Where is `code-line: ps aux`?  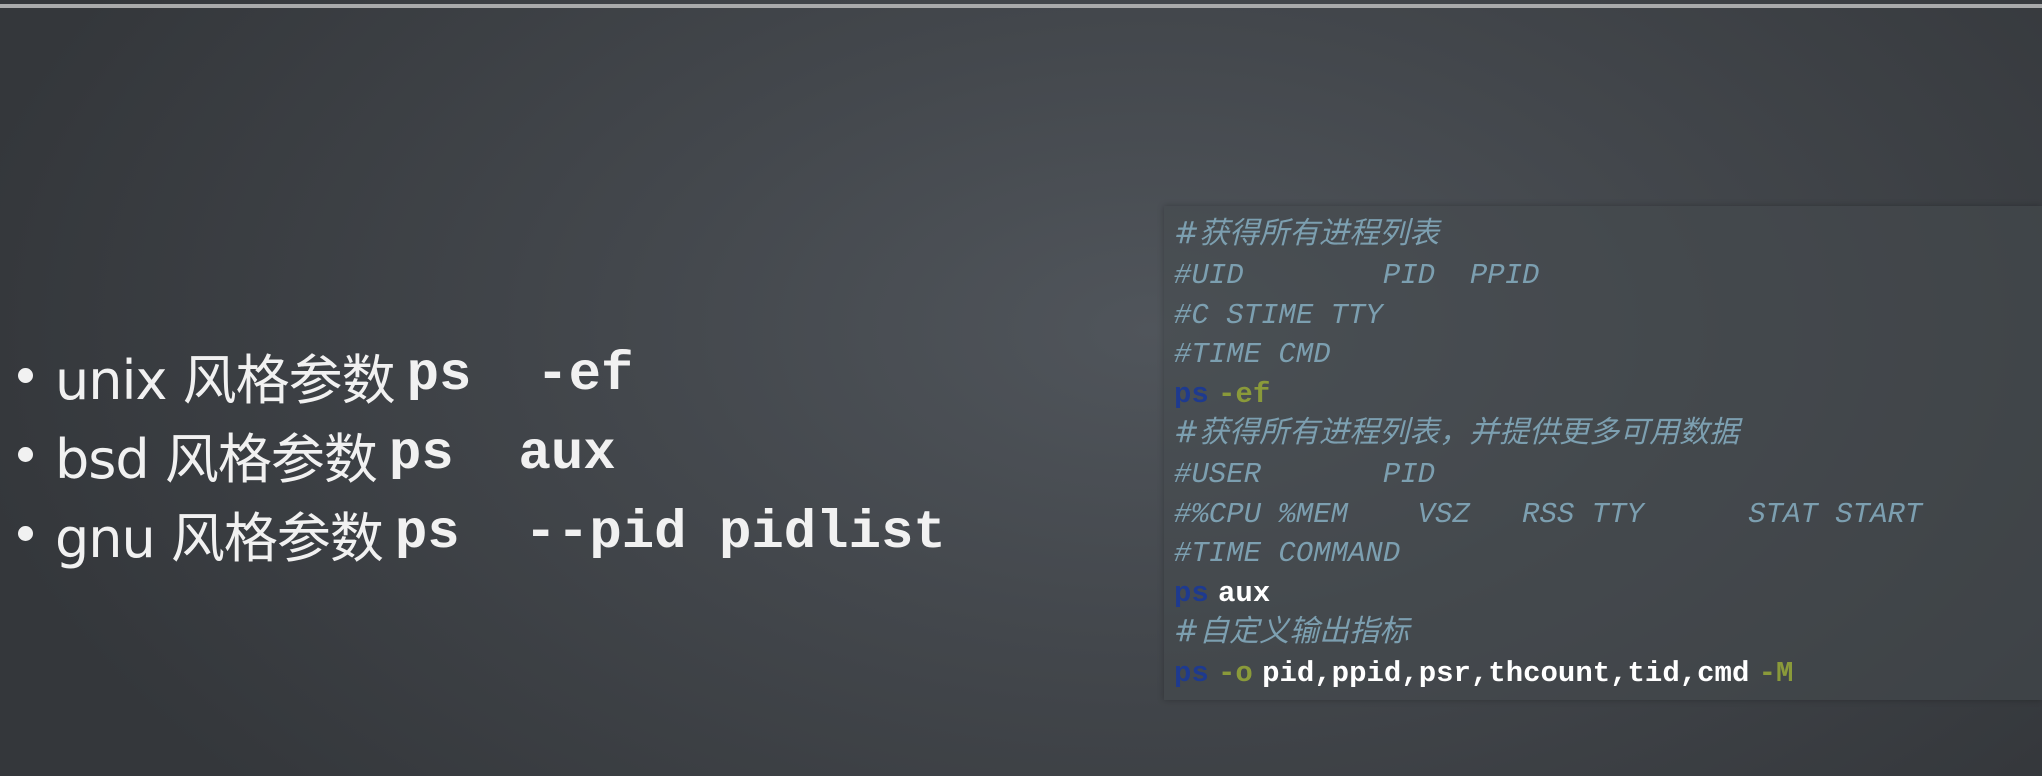 code-line: ps aux is located at coordinates (1608, 592).